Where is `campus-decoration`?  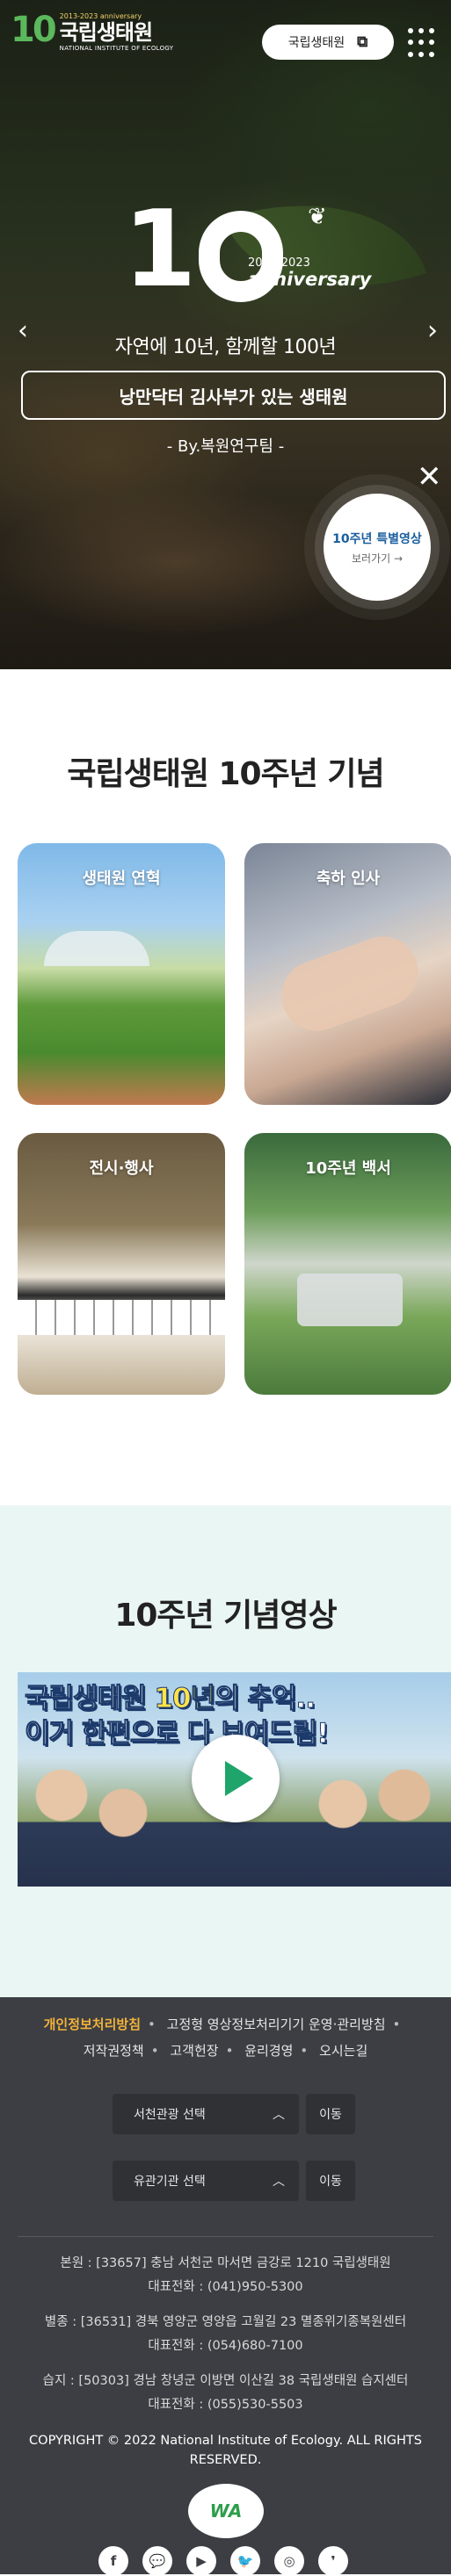
campus-decoration is located at coordinates (350, 1300).